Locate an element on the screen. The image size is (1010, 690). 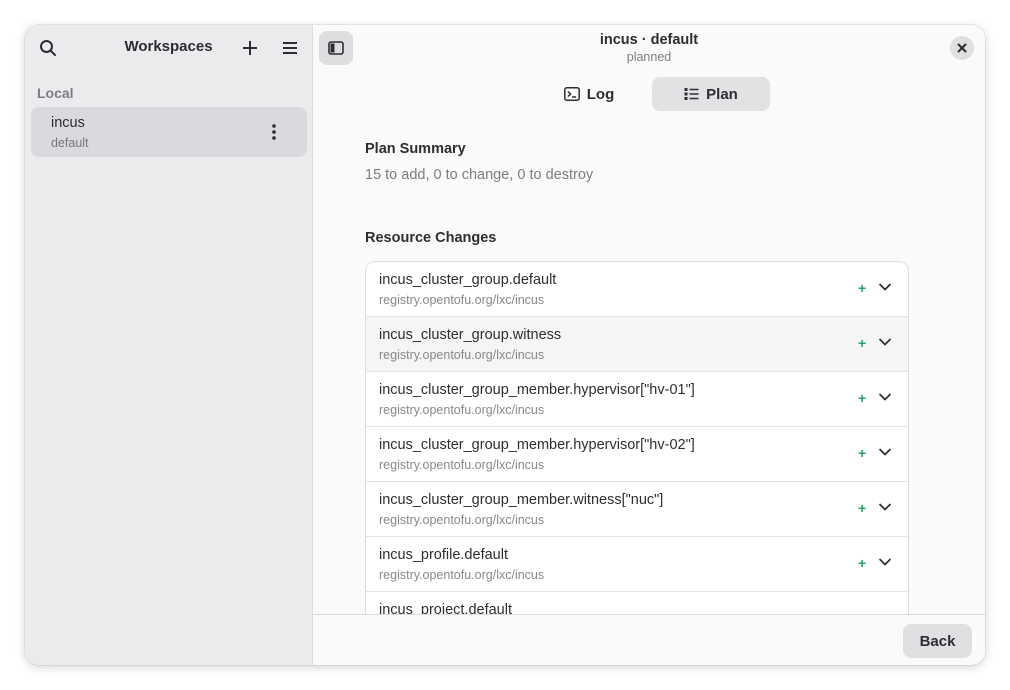
resource-name: incus_profile.default is located at coordinates (443, 555).